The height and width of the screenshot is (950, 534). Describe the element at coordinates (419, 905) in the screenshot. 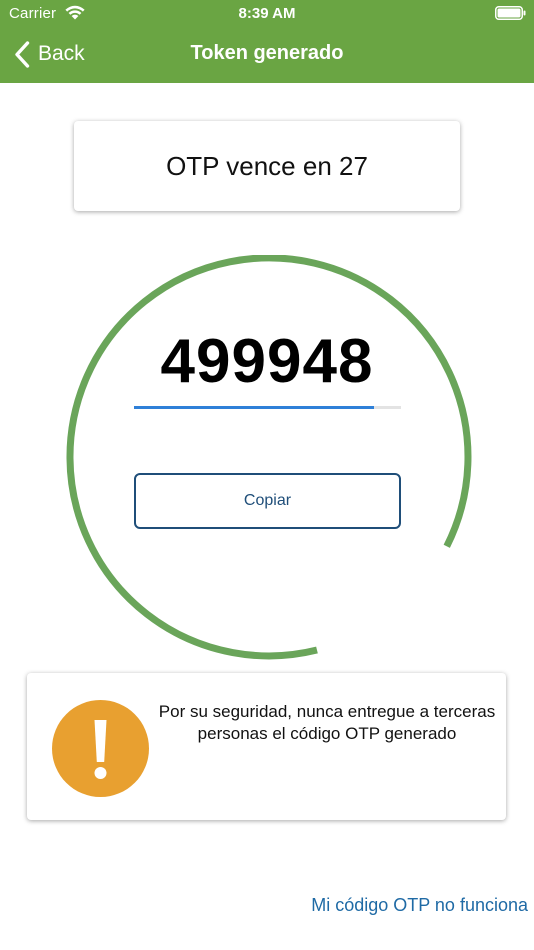

I see `otp-help-link: Mi código OTP no funciona` at that location.